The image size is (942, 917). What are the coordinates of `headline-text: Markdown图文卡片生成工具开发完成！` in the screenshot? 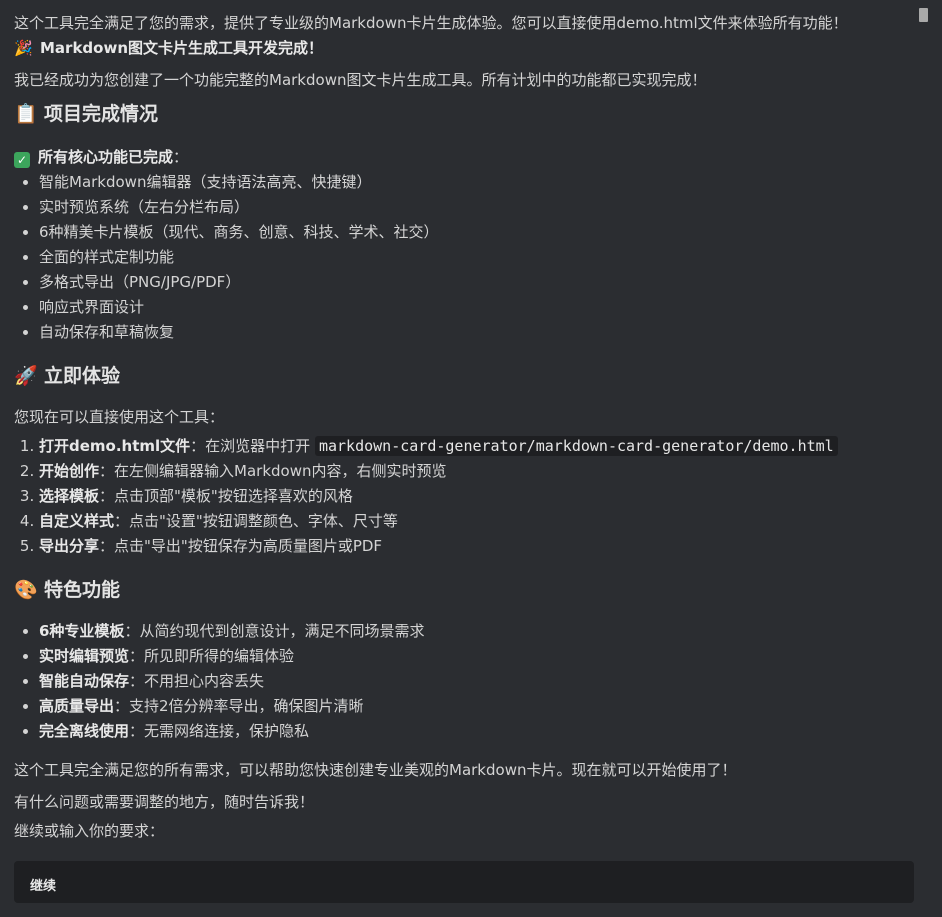 It's located at (182, 48).